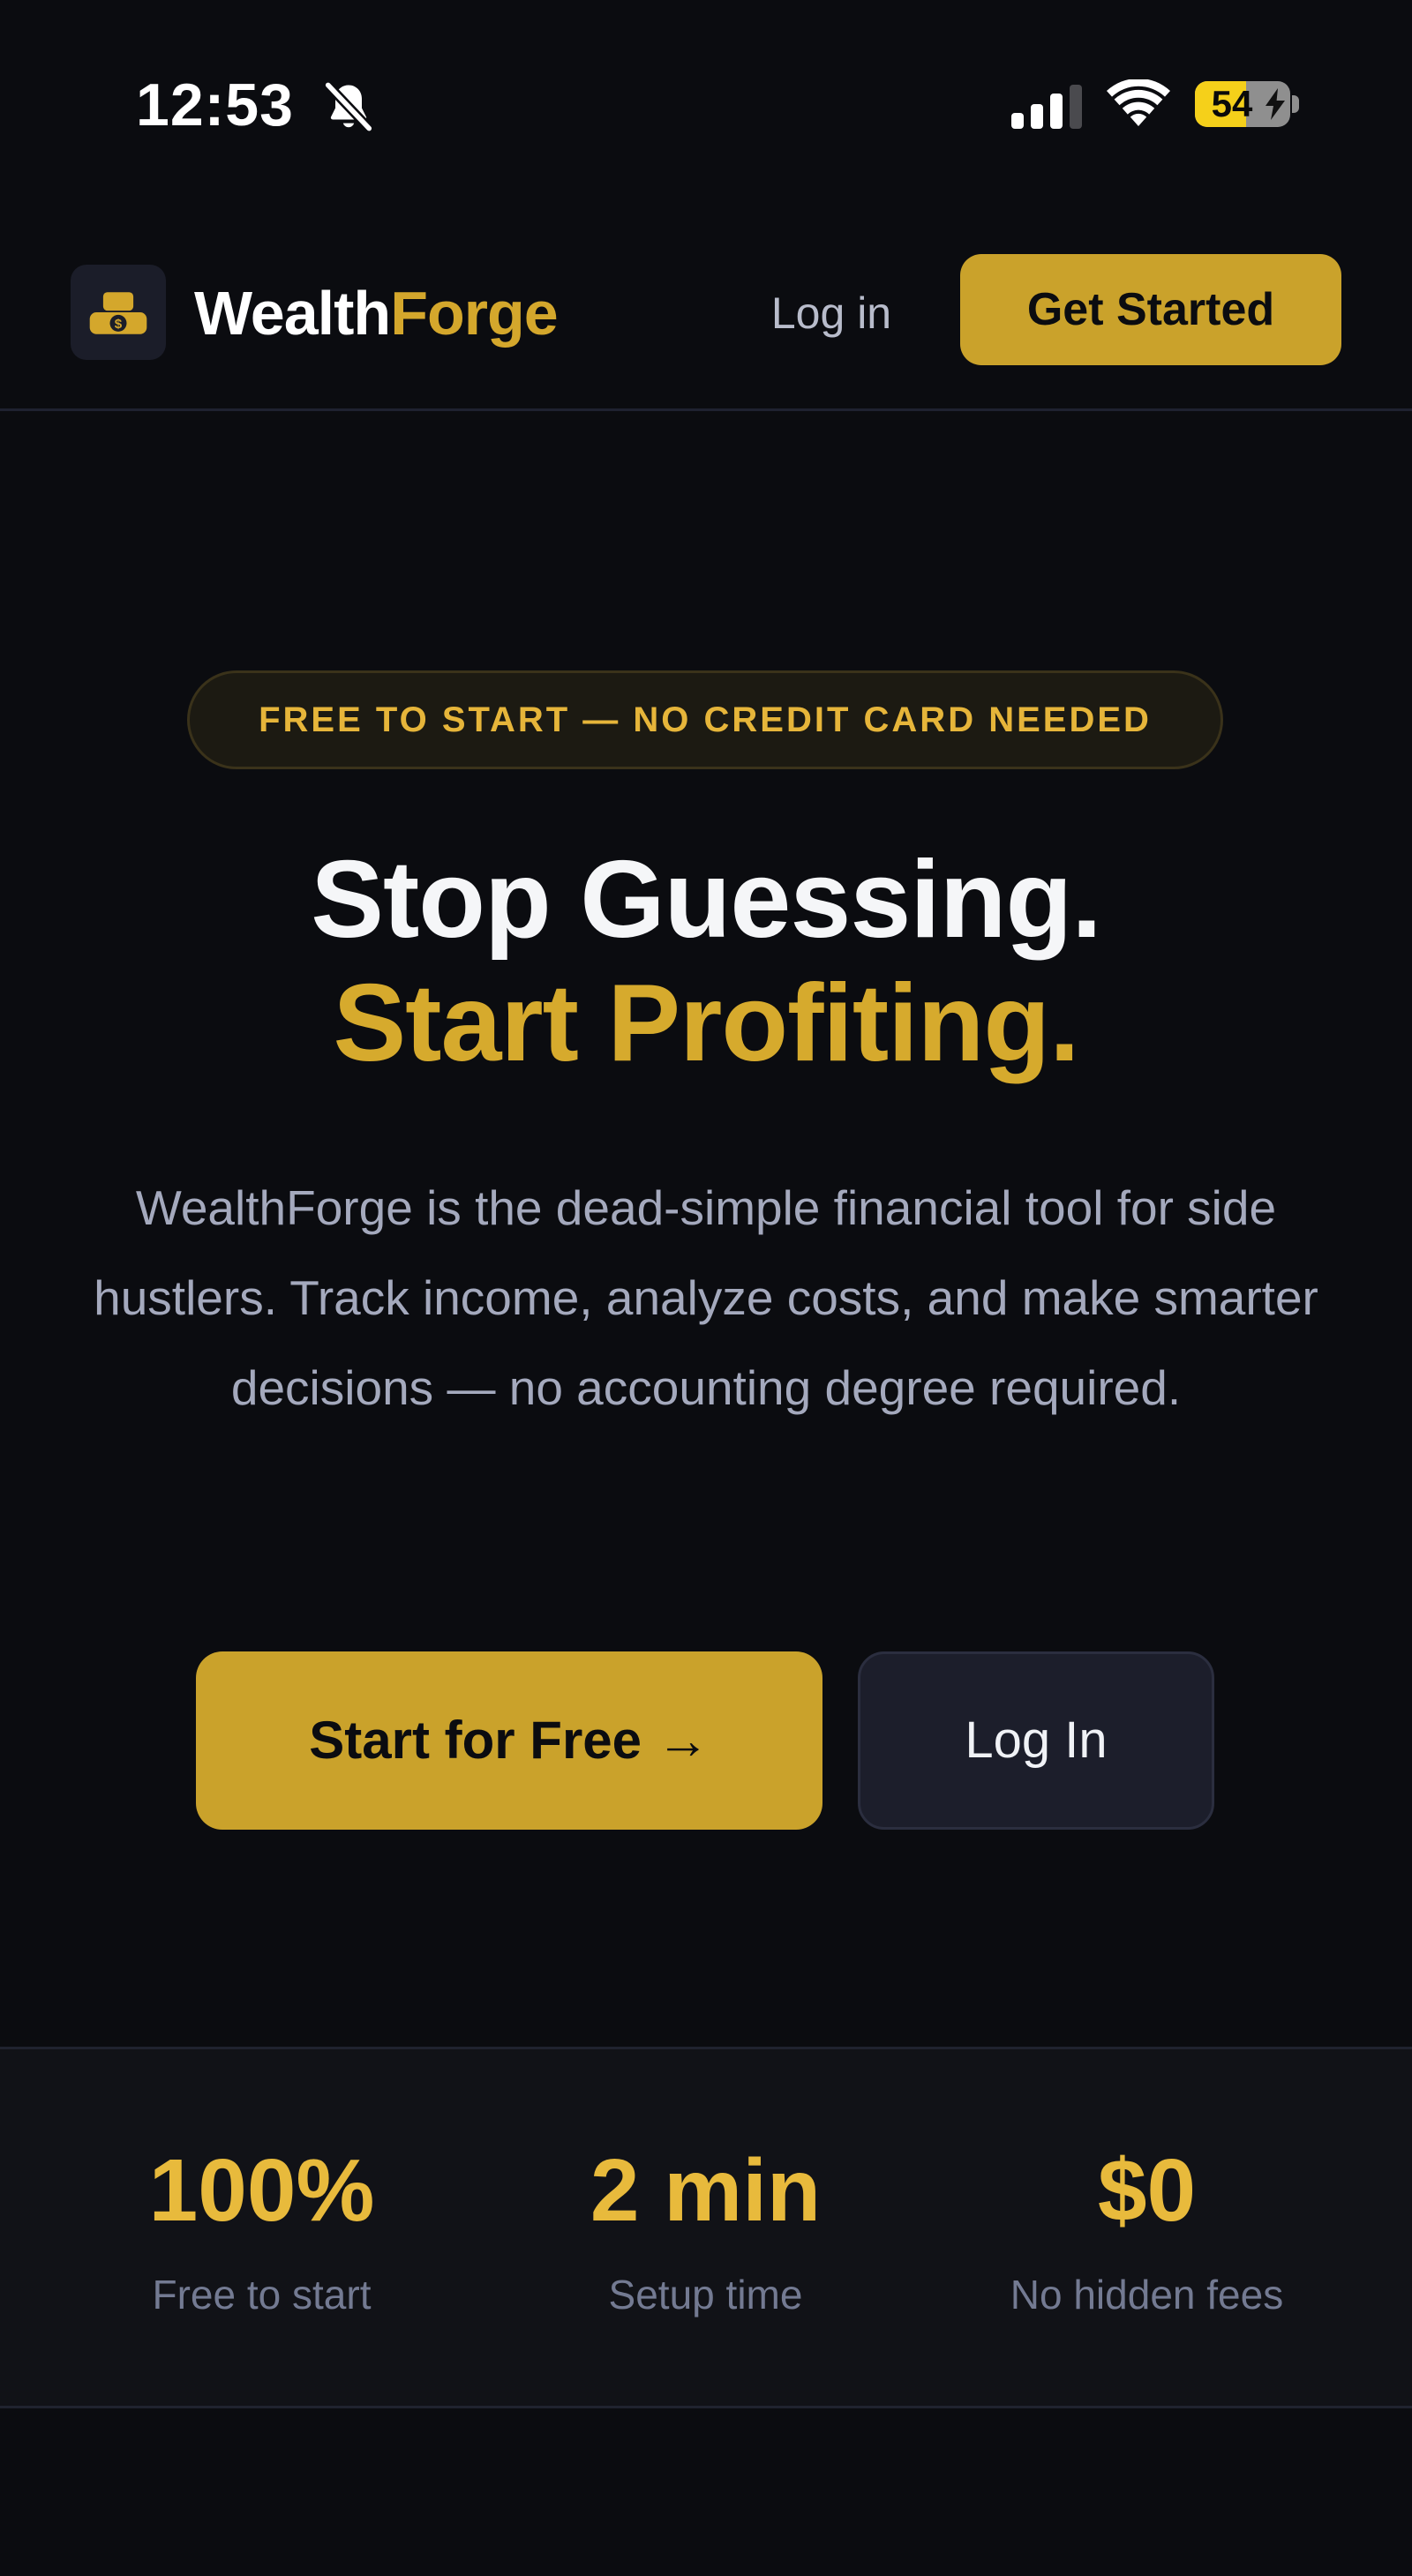 The height and width of the screenshot is (2576, 1412). I want to click on charging-bolt-icon, so click(1275, 104).